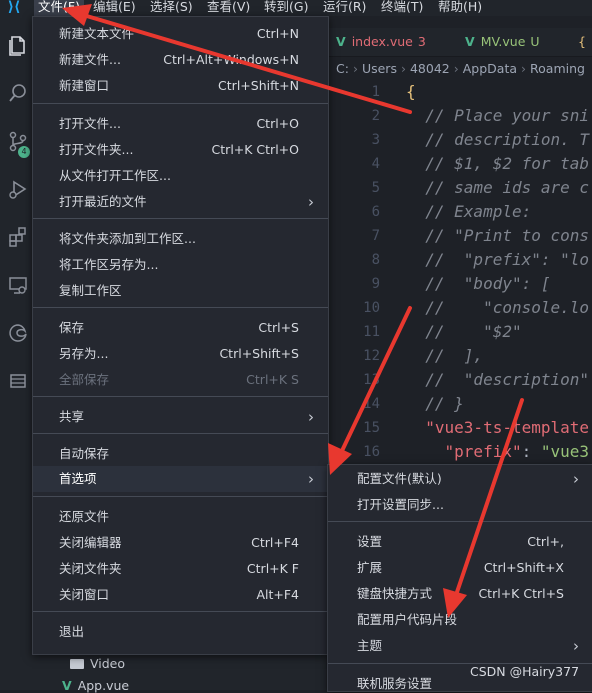  I want to click on menu-item-label: 还原文件, so click(84, 516).